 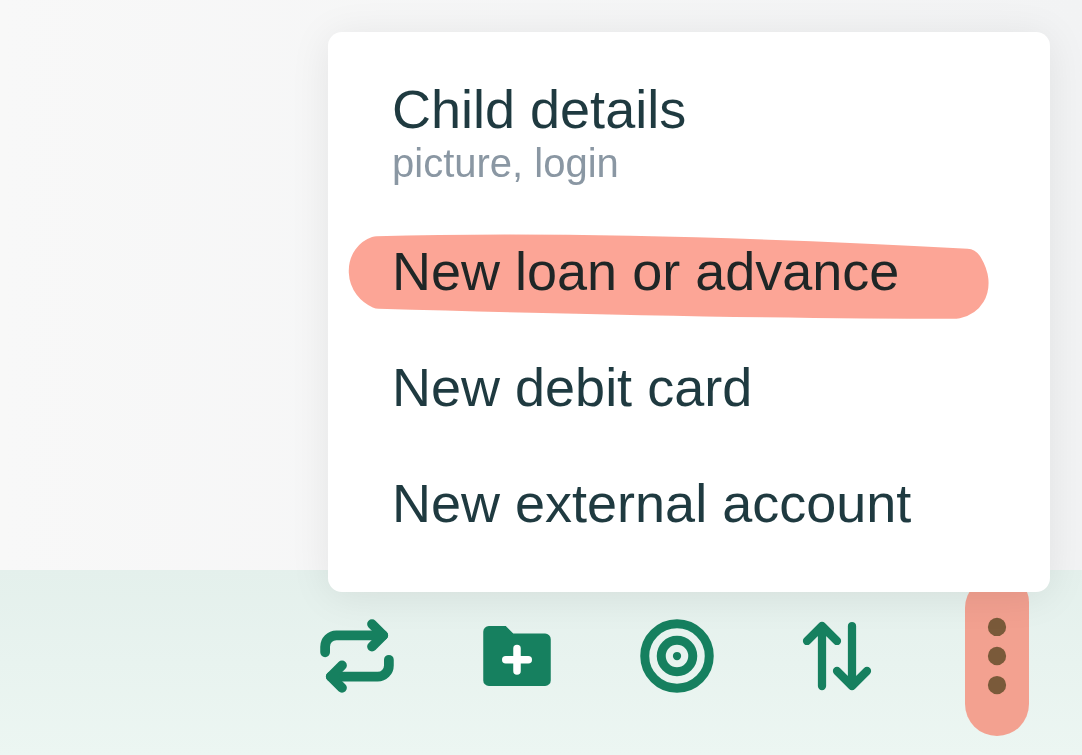 What do you see at coordinates (573, 387) in the screenshot?
I see `menu-item-label: New debit card` at bounding box center [573, 387].